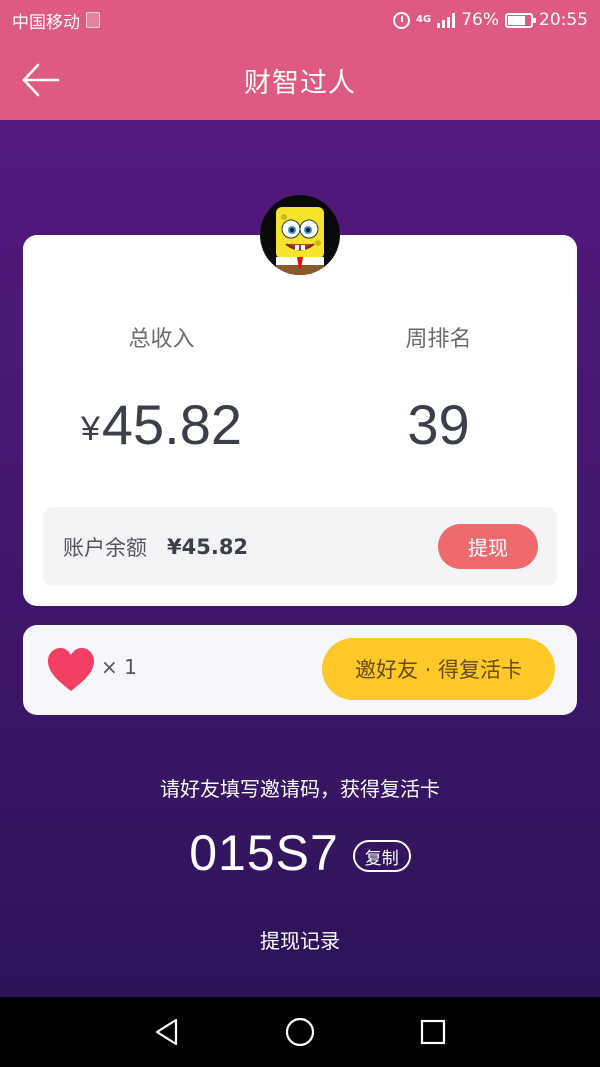  Describe the element at coordinates (424, 19) in the screenshot. I see `network-type: 4G` at that location.